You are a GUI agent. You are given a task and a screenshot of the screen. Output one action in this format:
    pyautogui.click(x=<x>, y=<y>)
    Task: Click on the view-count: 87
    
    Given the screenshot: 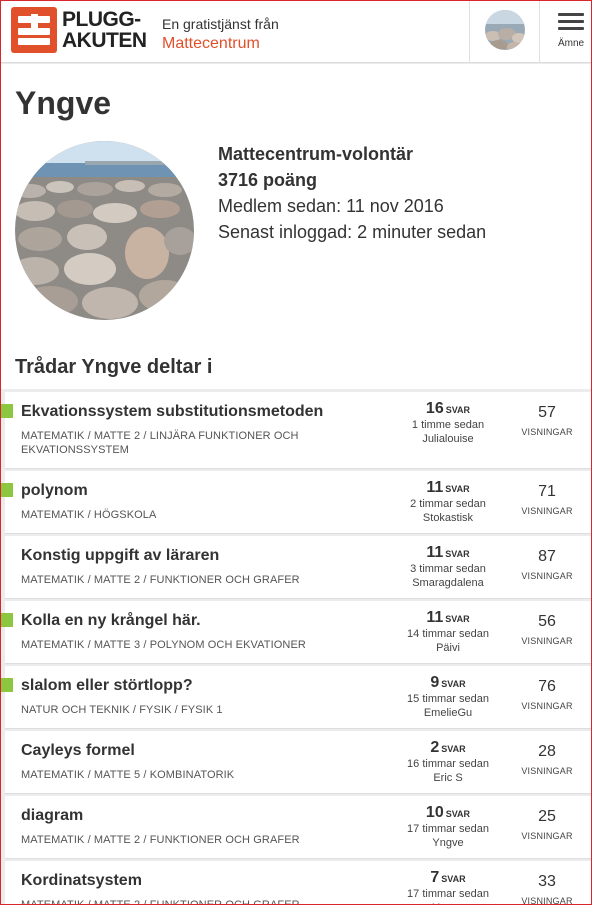 What is the action you would take?
    pyautogui.click(x=547, y=556)
    